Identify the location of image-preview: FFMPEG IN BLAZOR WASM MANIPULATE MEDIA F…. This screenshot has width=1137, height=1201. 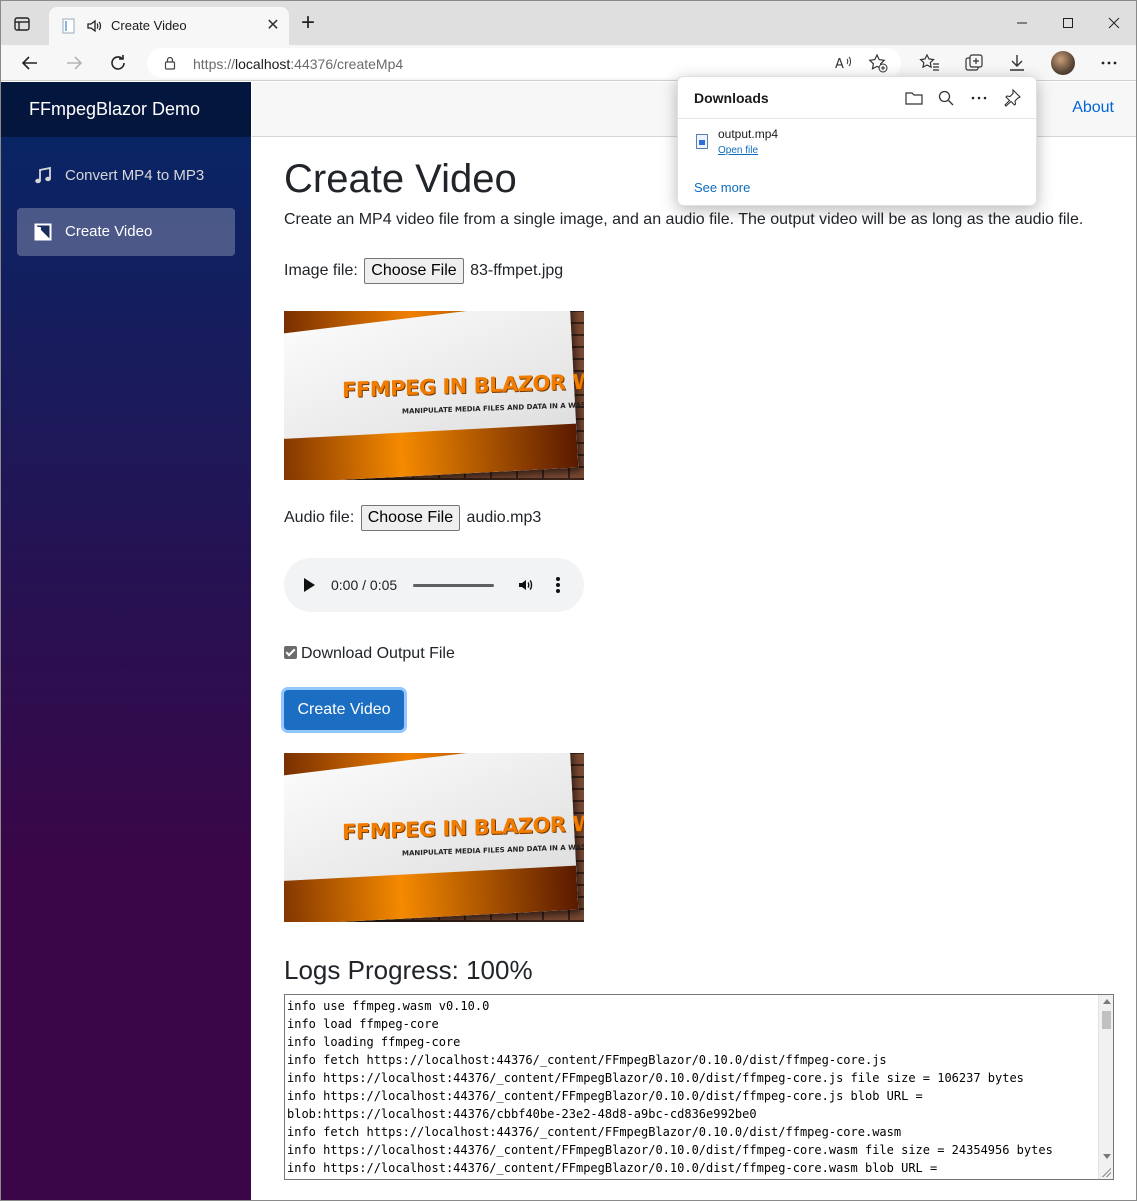
(434, 395).